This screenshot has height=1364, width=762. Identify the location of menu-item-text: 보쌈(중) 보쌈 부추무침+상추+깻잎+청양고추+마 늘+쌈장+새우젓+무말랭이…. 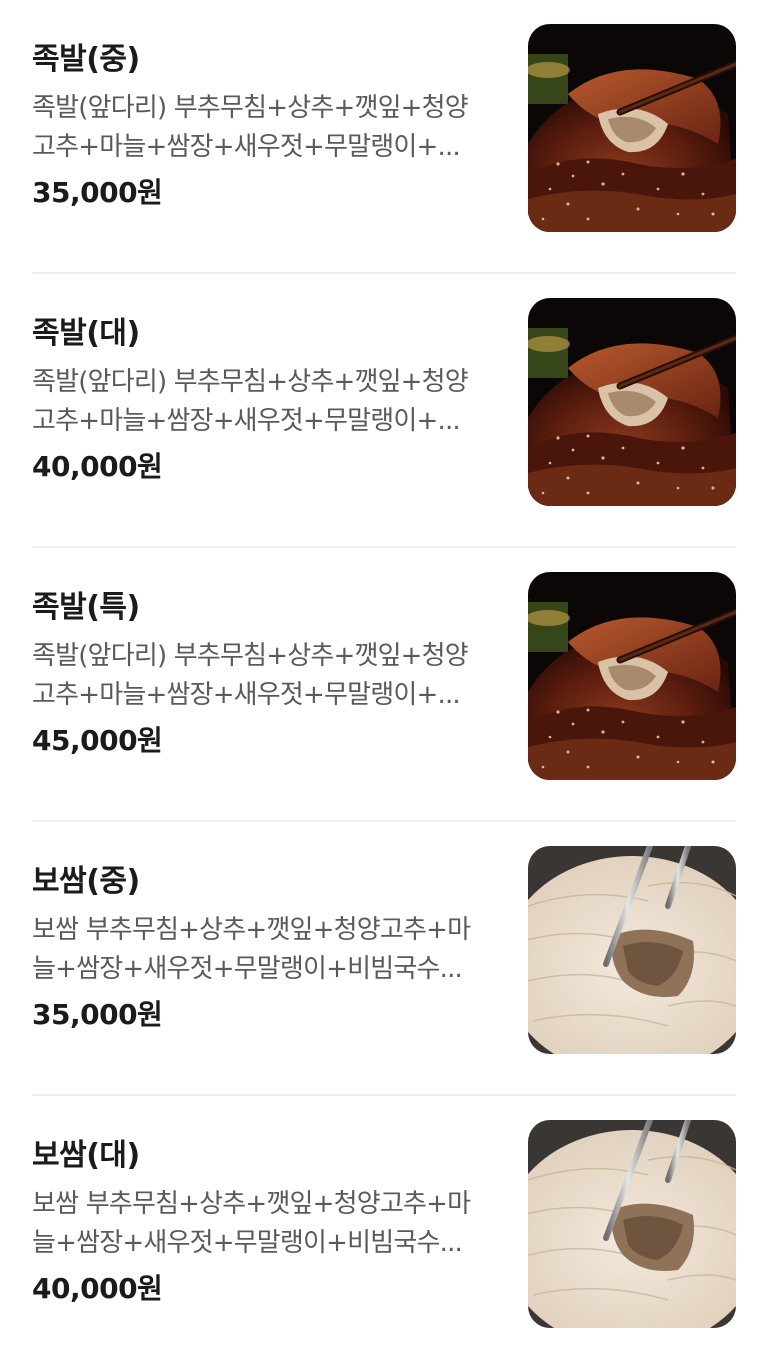
(267, 948).